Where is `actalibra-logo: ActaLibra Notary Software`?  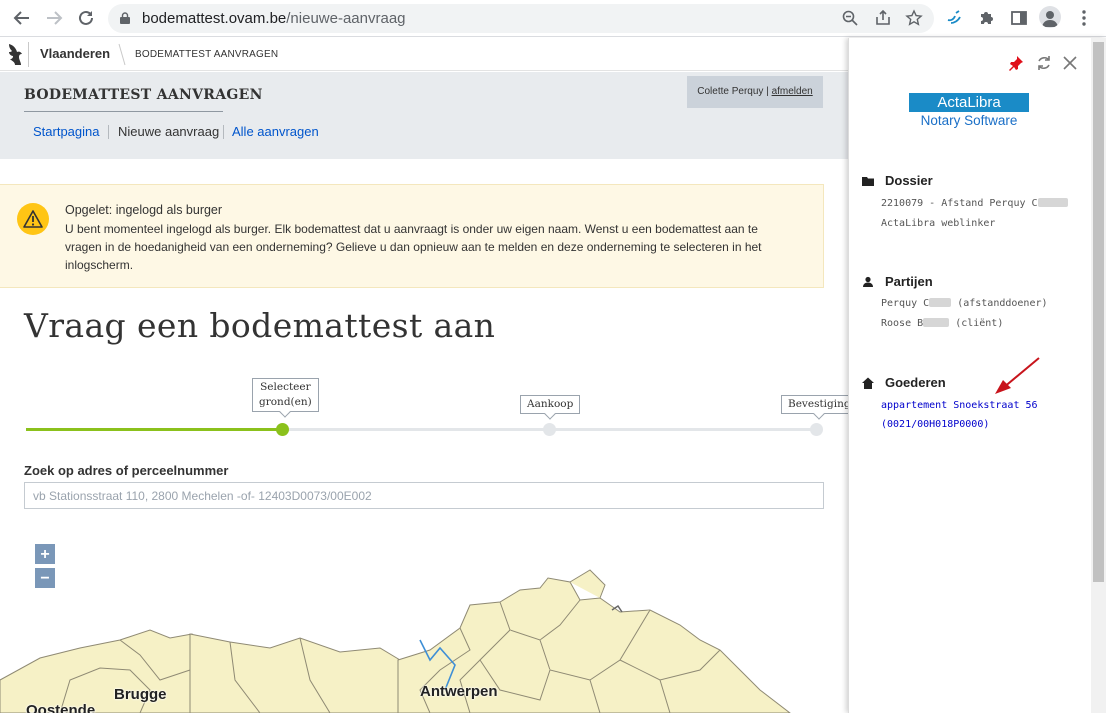
actalibra-logo: ActaLibra Notary Software is located at coordinates (969, 111).